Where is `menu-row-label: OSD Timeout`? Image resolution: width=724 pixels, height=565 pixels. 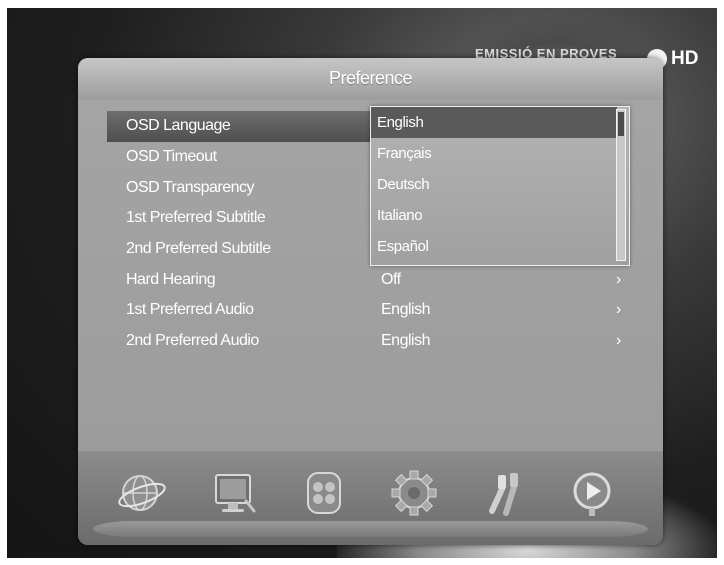 menu-row-label: OSD Timeout is located at coordinates (171, 157).